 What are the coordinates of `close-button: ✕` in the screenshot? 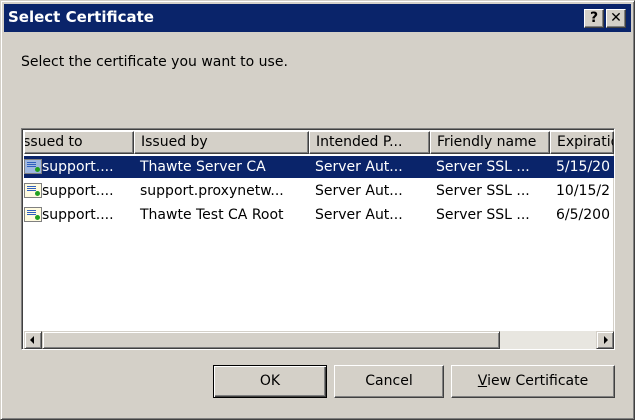 It's located at (616, 18).